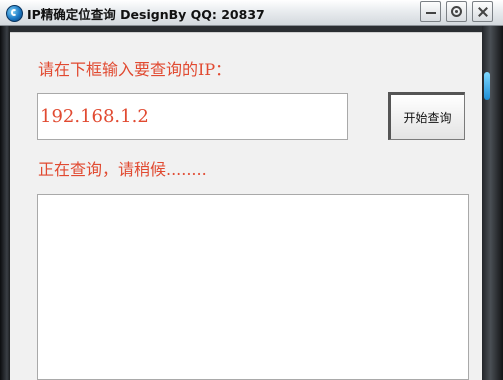 The width and height of the screenshot is (503, 380). What do you see at coordinates (430, 11) in the screenshot?
I see `minimize-icon` at bounding box center [430, 11].